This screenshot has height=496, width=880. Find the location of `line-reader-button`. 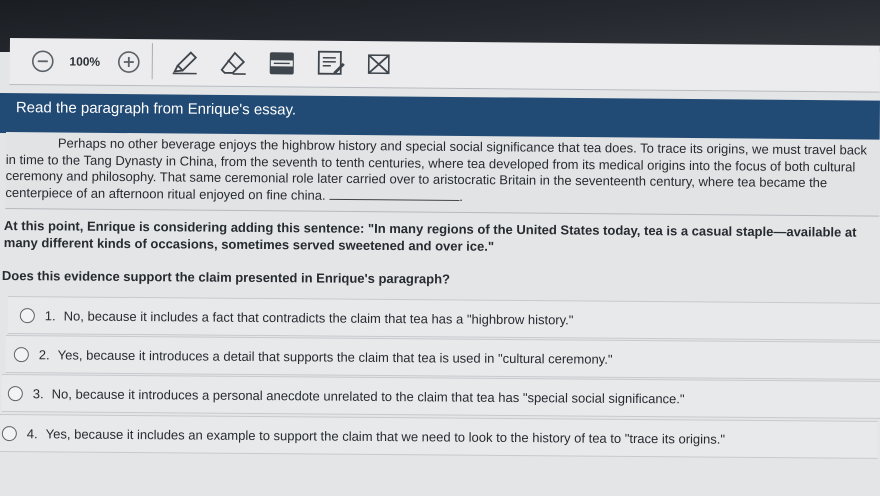

line-reader-button is located at coordinates (282, 63).